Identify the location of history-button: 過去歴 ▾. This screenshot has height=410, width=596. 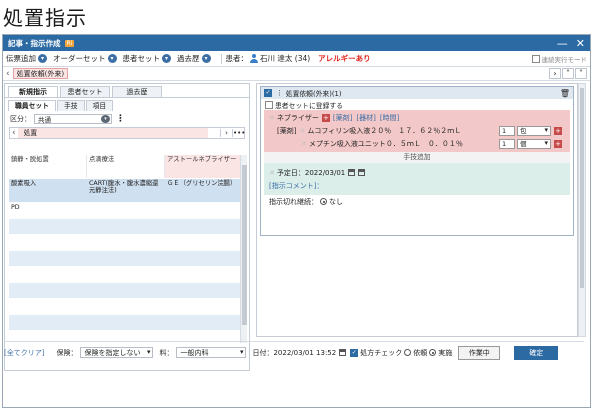
(194, 58).